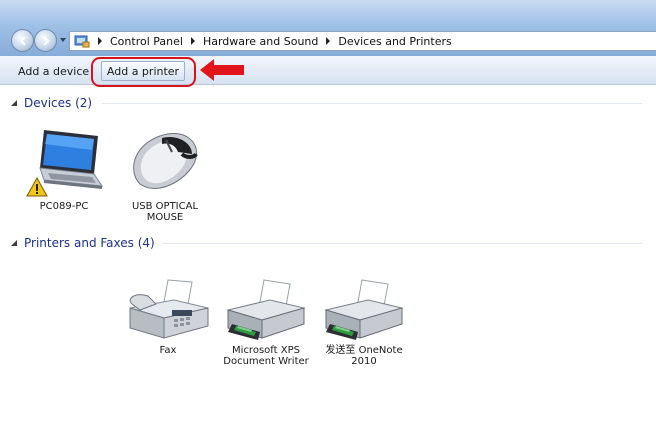 Image resolution: width=656 pixels, height=443 pixels. I want to click on printer-label: Fax, so click(168, 350).